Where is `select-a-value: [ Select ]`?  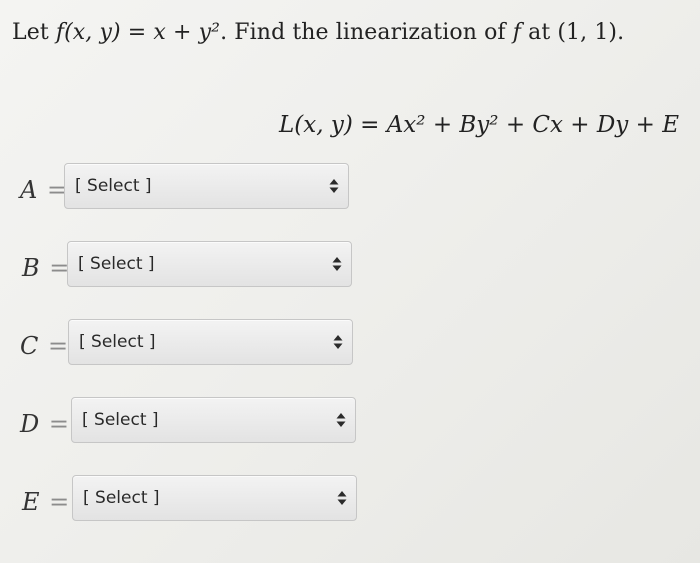
select-a-value: [ Select ] is located at coordinates (113, 186).